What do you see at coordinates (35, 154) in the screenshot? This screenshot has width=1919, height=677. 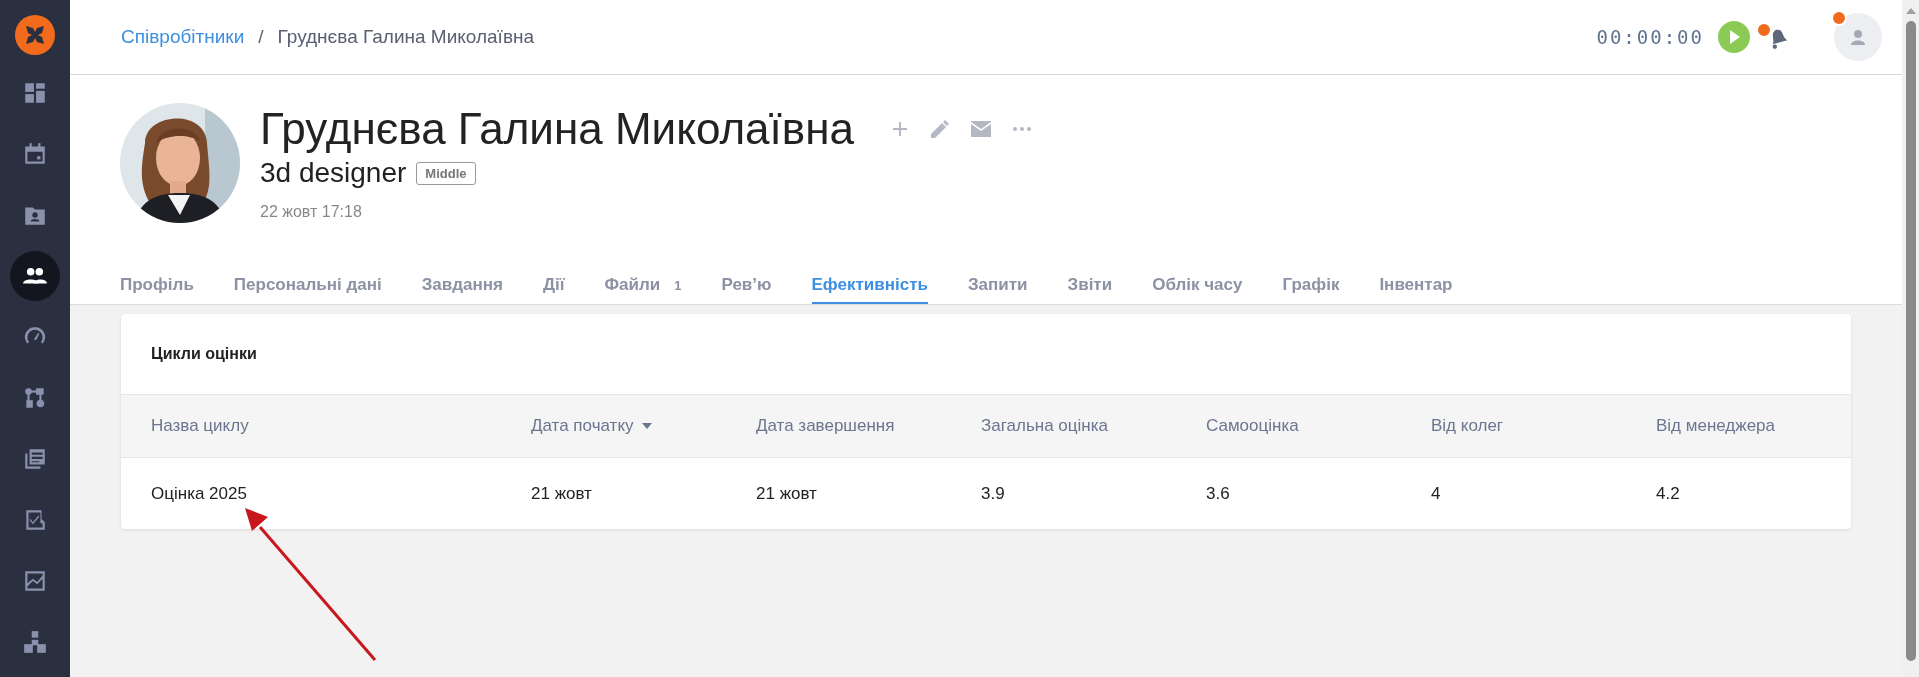 I see `calendar-icon` at bounding box center [35, 154].